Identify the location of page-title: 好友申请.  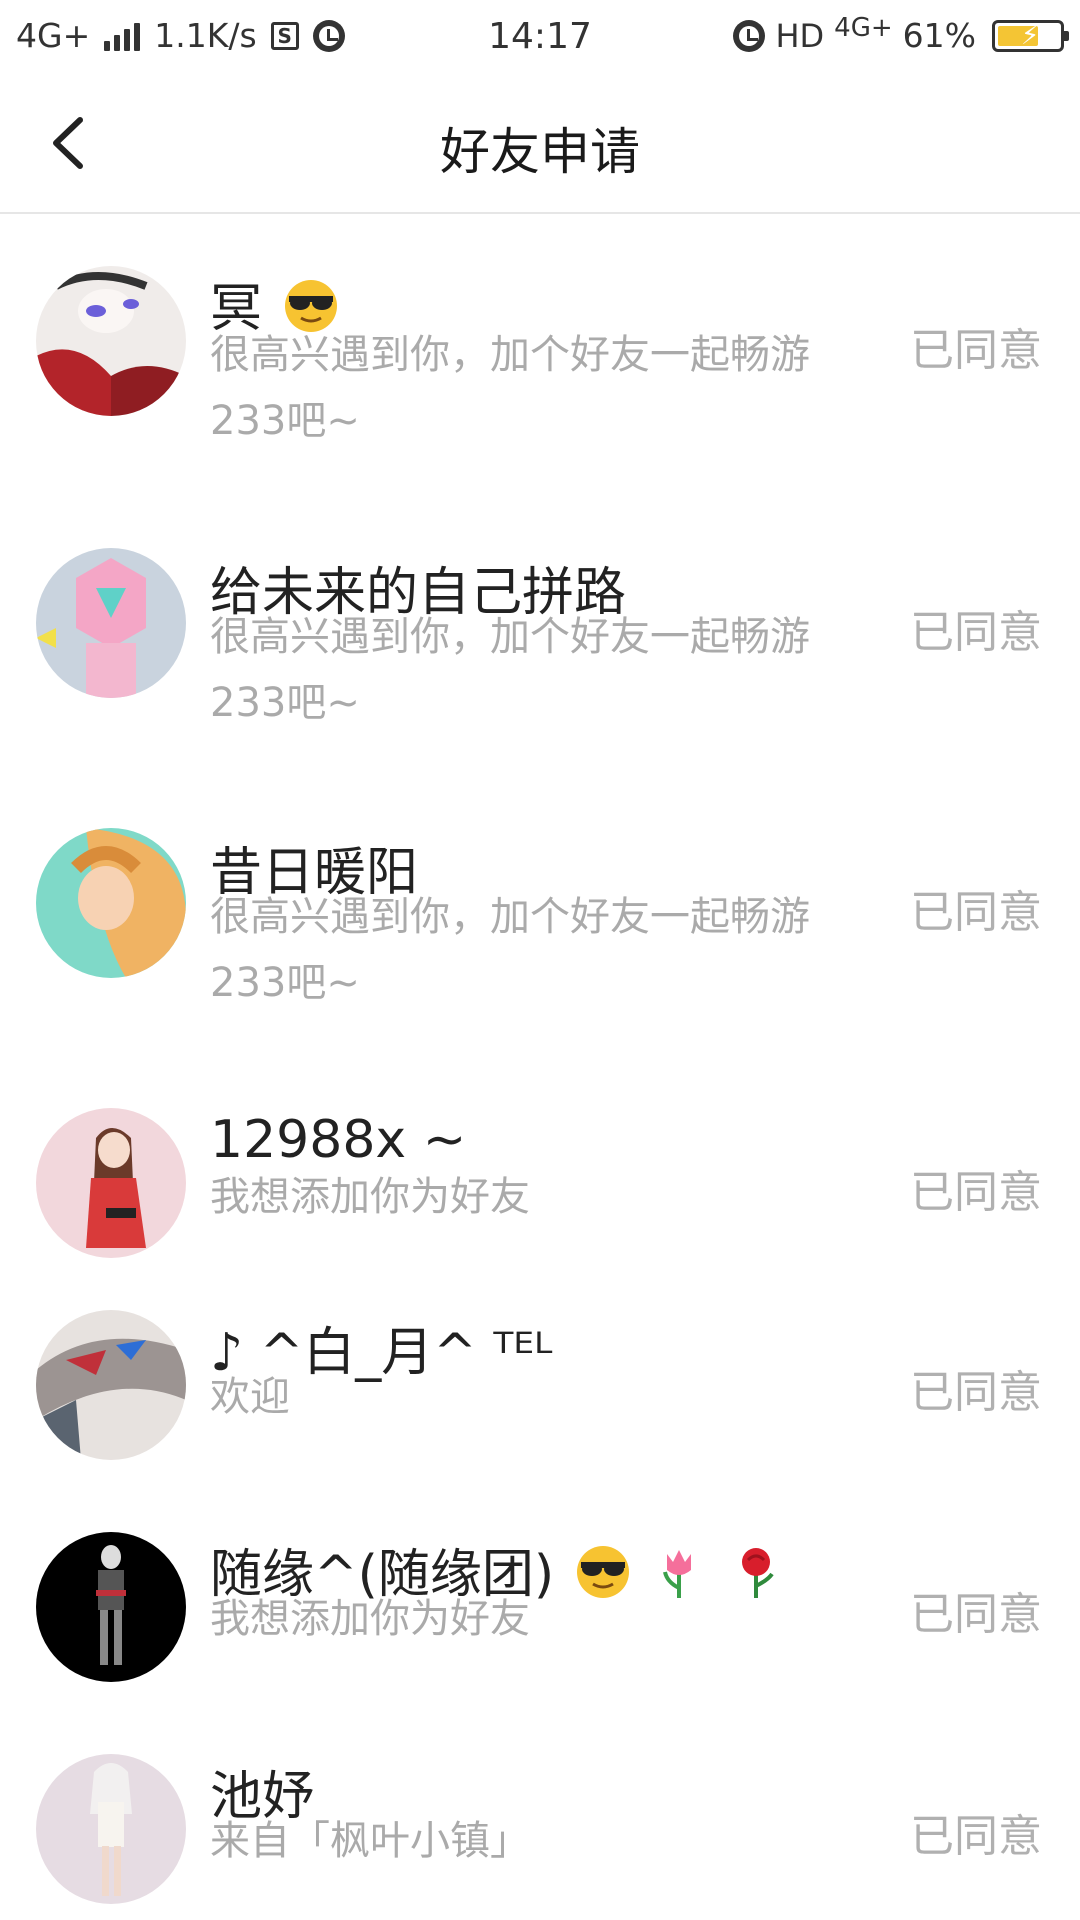
(540, 152).